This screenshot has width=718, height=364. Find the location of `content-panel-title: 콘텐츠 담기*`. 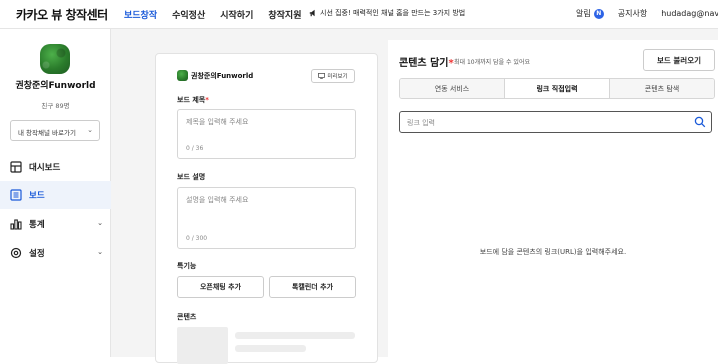

content-panel-title: 콘텐츠 담기* is located at coordinates (426, 61).